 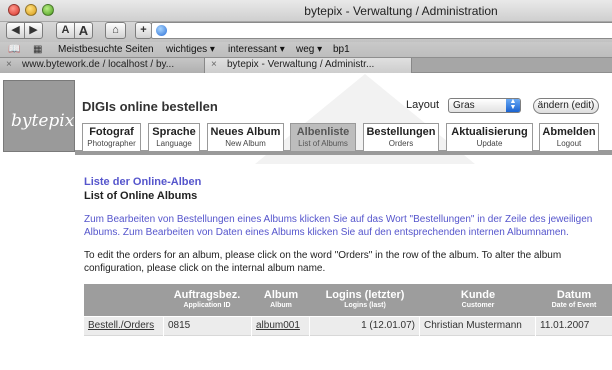 What do you see at coordinates (111, 143) in the screenshot?
I see `nav-sublabel: Photographer` at bounding box center [111, 143].